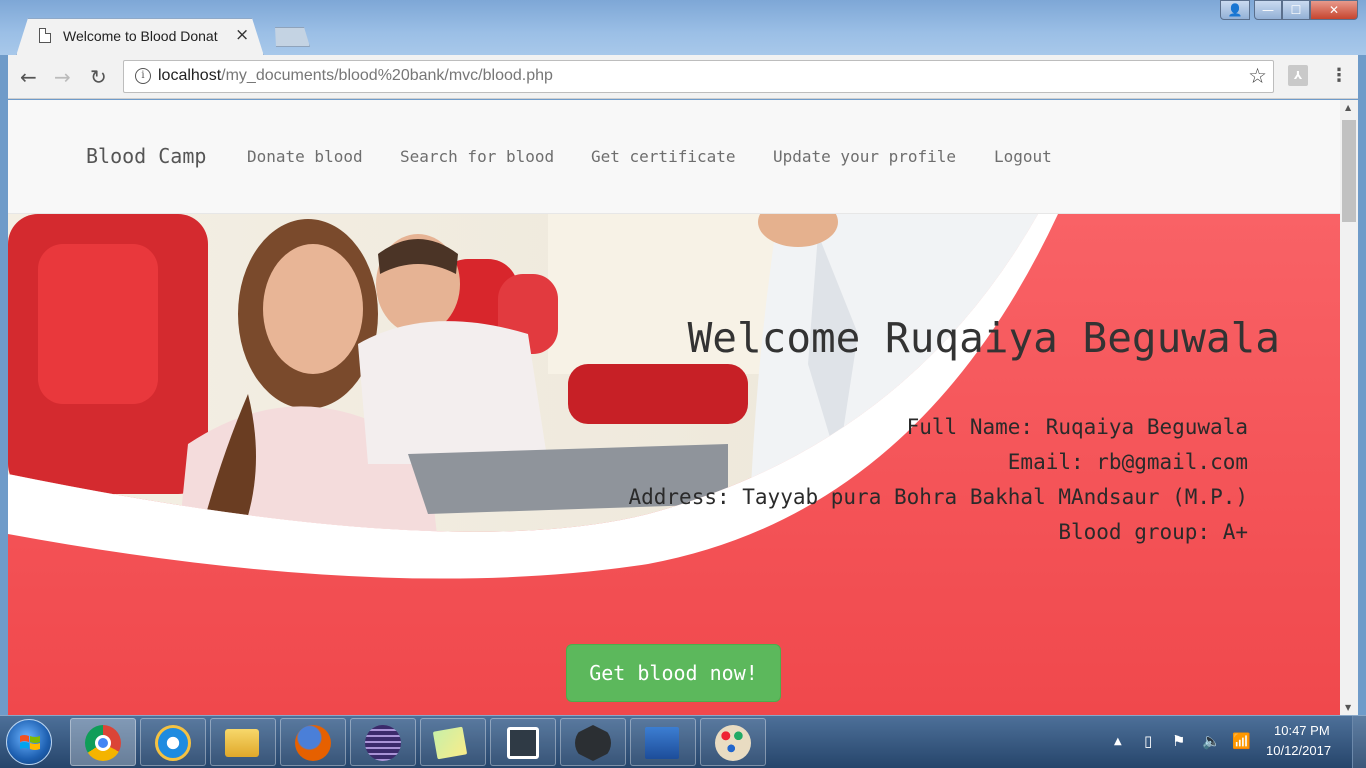  What do you see at coordinates (1023, 156) in the screenshot?
I see `nav-logout: Logout` at bounding box center [1023, 156].